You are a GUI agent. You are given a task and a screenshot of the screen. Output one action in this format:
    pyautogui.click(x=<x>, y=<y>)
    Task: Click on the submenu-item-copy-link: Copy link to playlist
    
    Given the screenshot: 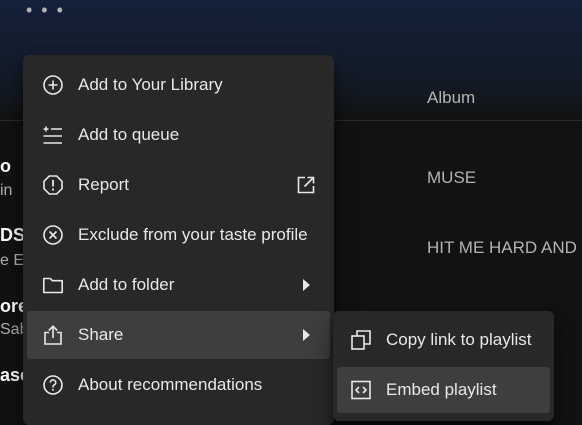 What is the action you would take?
    pyautogui.click(x=443, y=340)
    